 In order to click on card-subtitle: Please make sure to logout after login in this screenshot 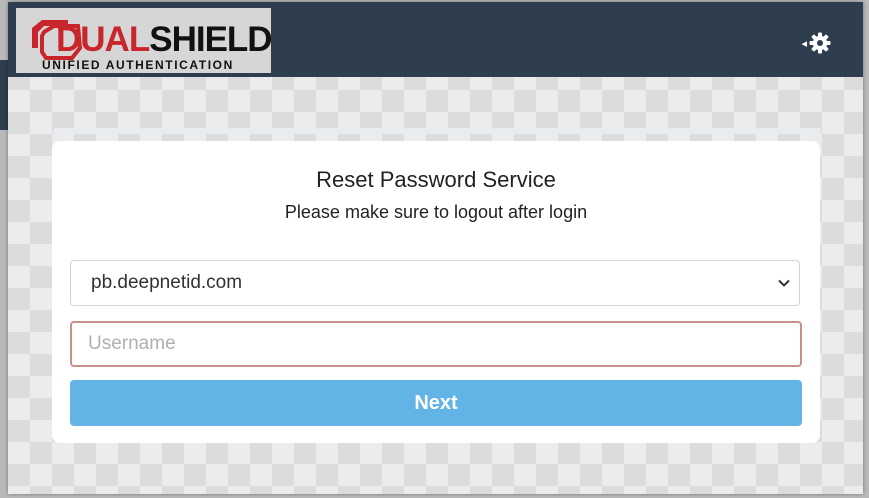, I will do `click(436, 212)`.